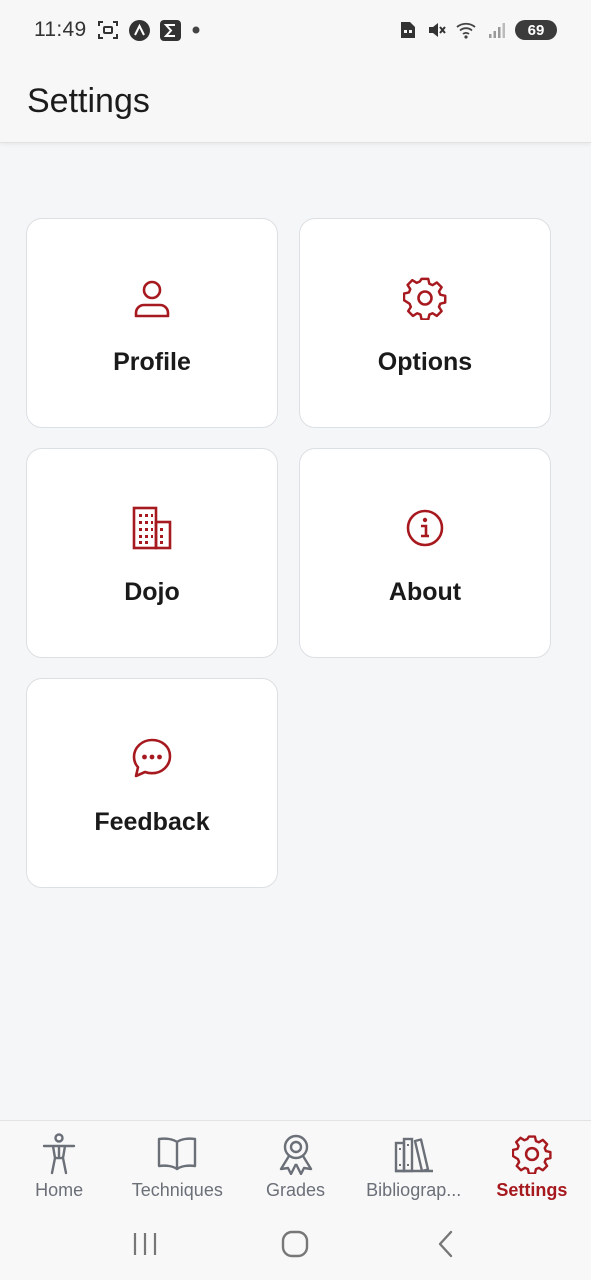 This screenshot has height=1280, width=591. I want to click on feedback-card-label: Feedback, so click(152, 822).